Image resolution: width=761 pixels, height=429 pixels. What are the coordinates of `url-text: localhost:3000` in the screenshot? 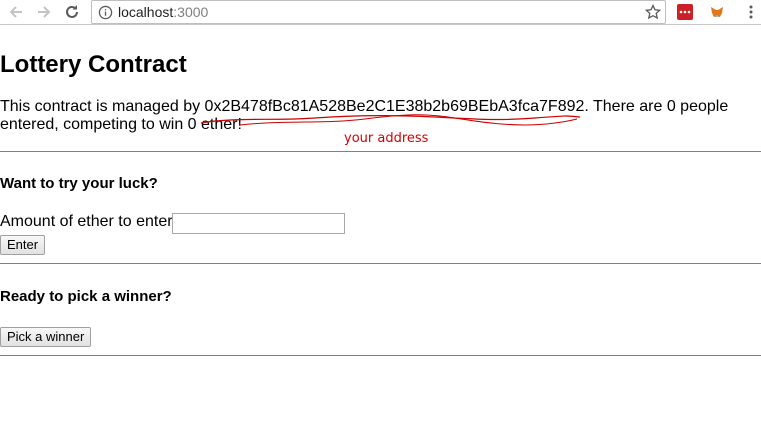 It's located at (163, 12).